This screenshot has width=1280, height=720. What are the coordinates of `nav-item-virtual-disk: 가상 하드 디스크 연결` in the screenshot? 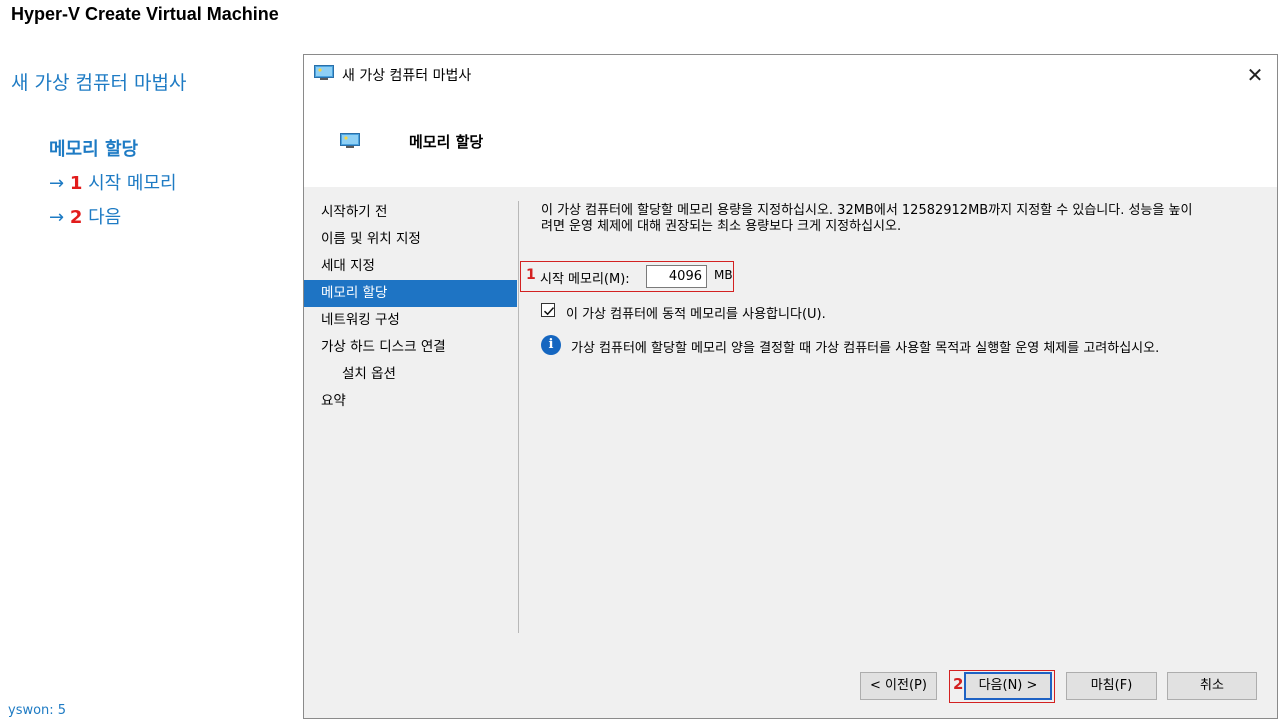 It's located at (410, 347).